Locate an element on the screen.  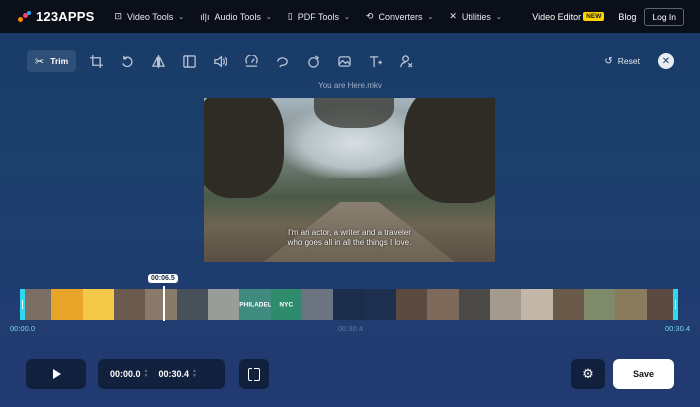
volume-icon is located at coordinates (220, 61).